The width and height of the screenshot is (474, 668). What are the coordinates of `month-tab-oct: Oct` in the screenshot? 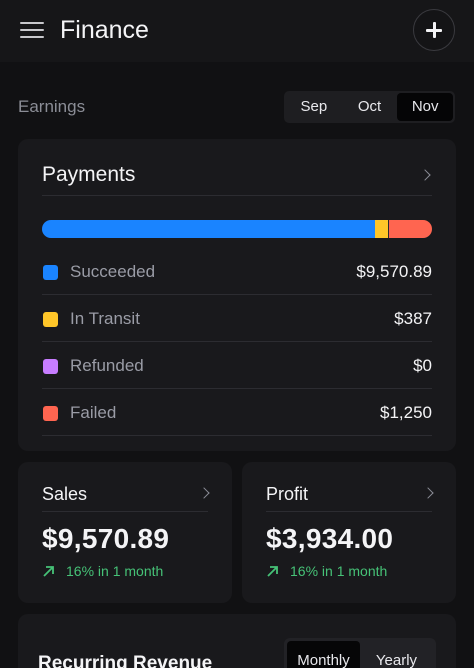 It's located at (370, 107).